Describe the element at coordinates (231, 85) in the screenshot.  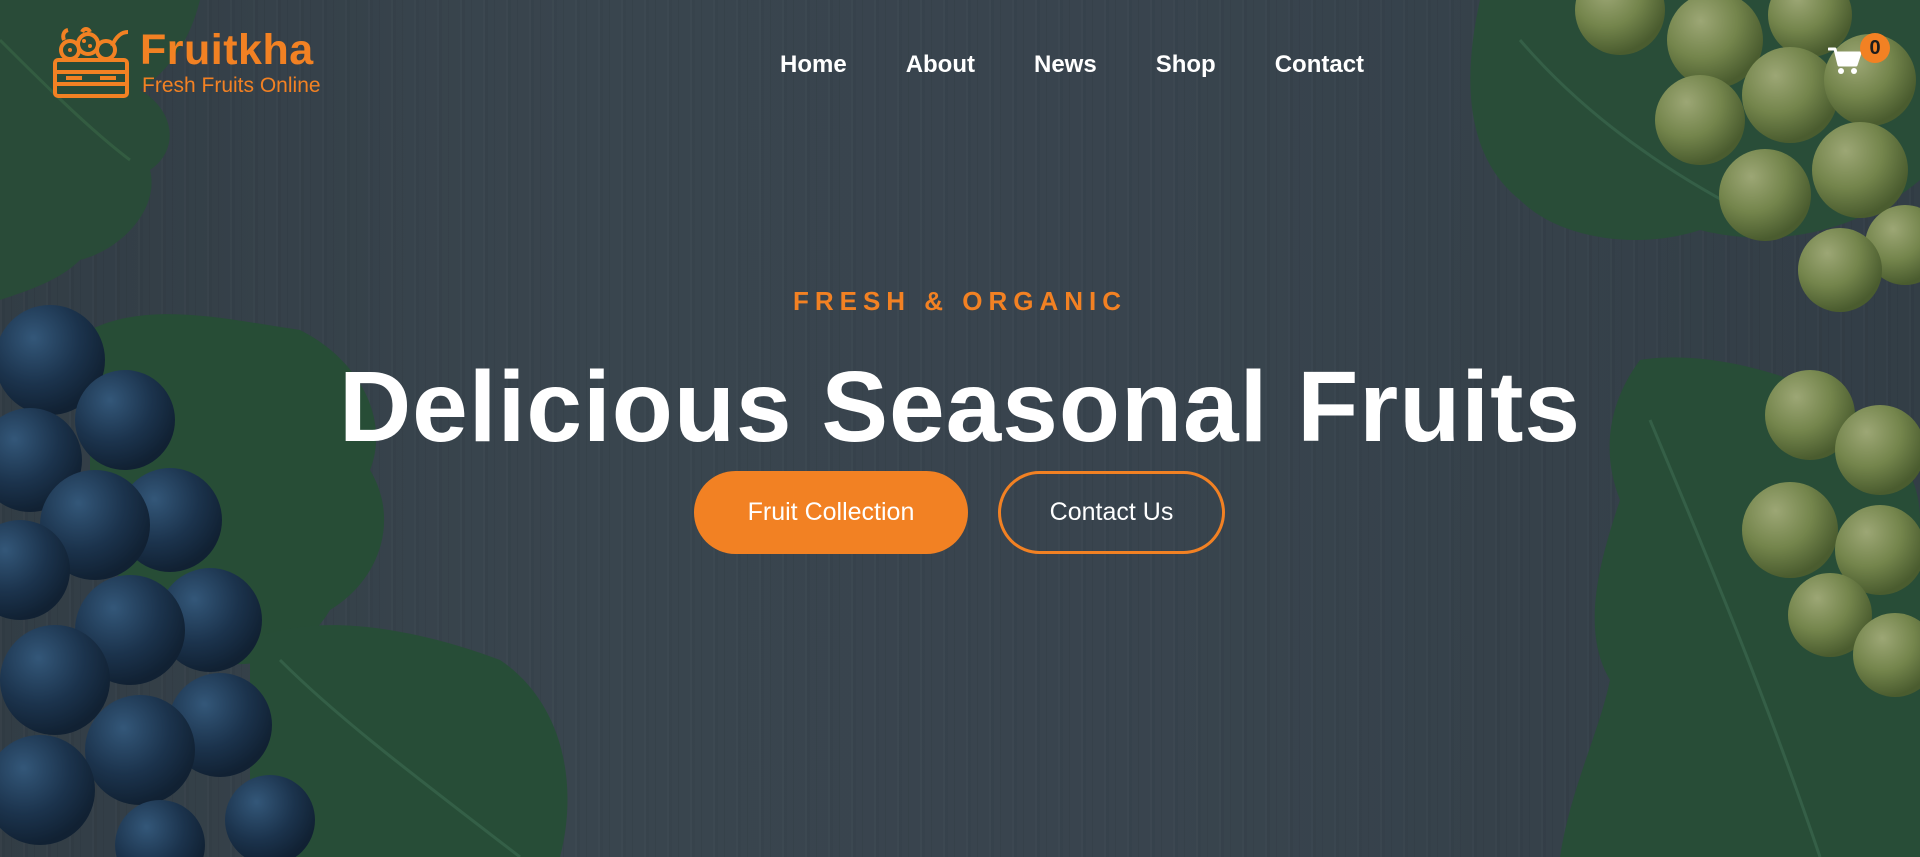
I see `brand-tagline: Fresh Fruits Online` at that location.